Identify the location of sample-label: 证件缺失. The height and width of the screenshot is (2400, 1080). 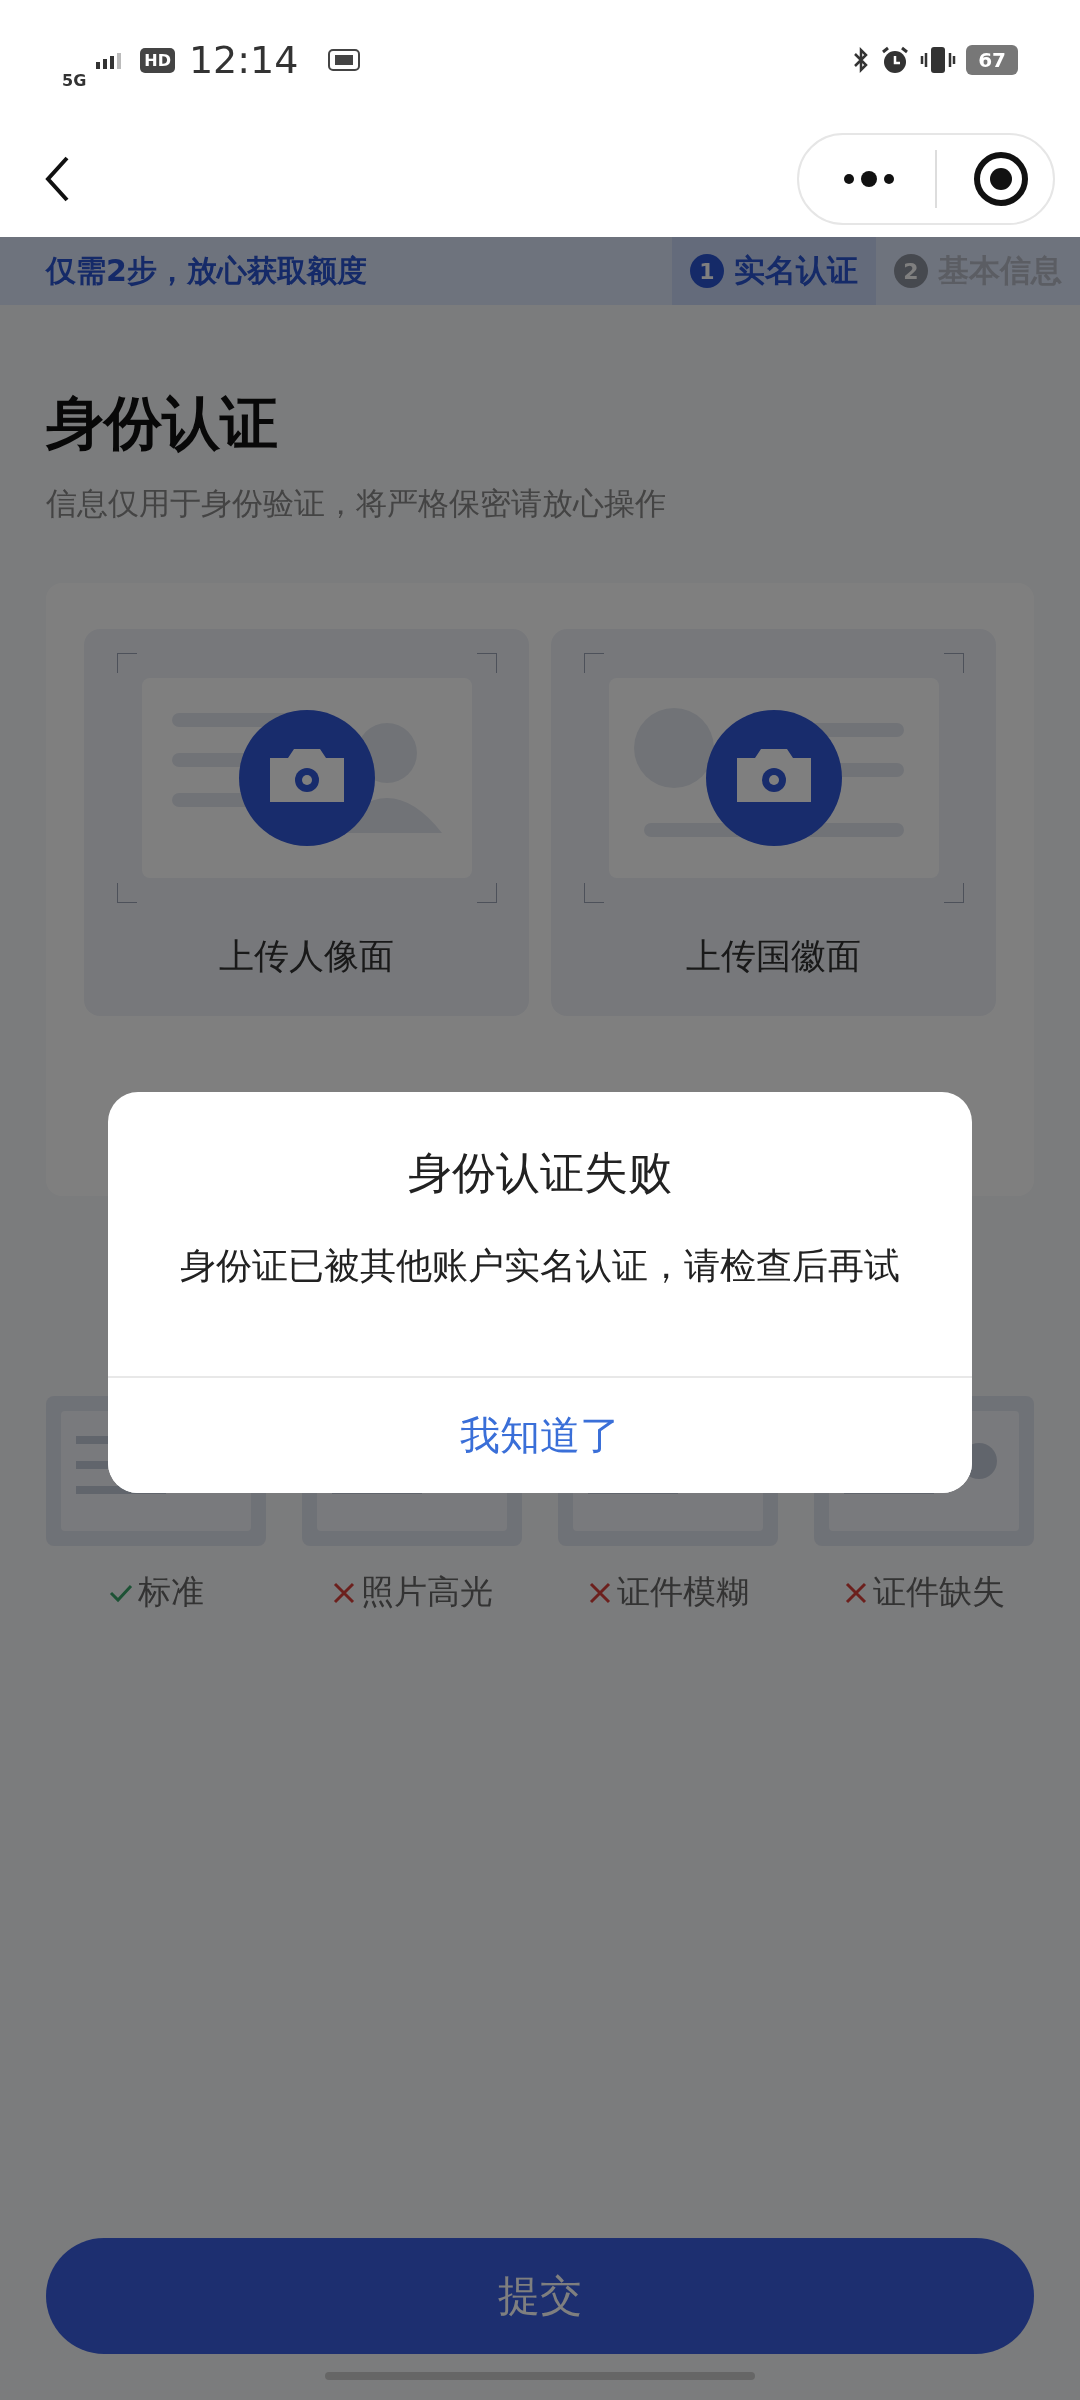
(939, 1592).